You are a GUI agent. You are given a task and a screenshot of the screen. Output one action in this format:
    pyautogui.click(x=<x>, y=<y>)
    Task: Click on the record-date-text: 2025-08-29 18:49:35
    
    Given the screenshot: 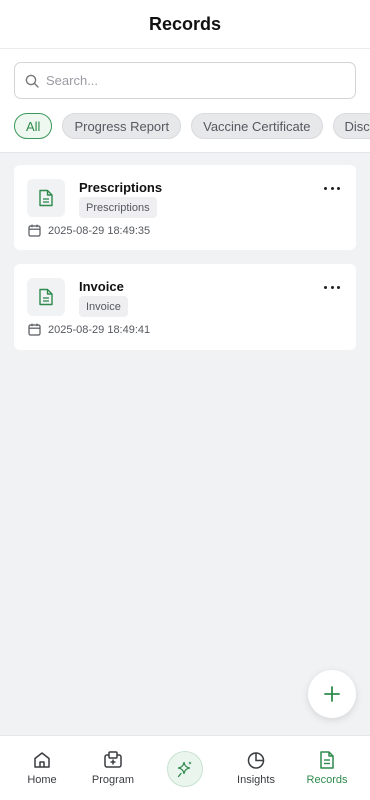 What is the action you would take?
    pyautogui.click(x=99, y=230)
    